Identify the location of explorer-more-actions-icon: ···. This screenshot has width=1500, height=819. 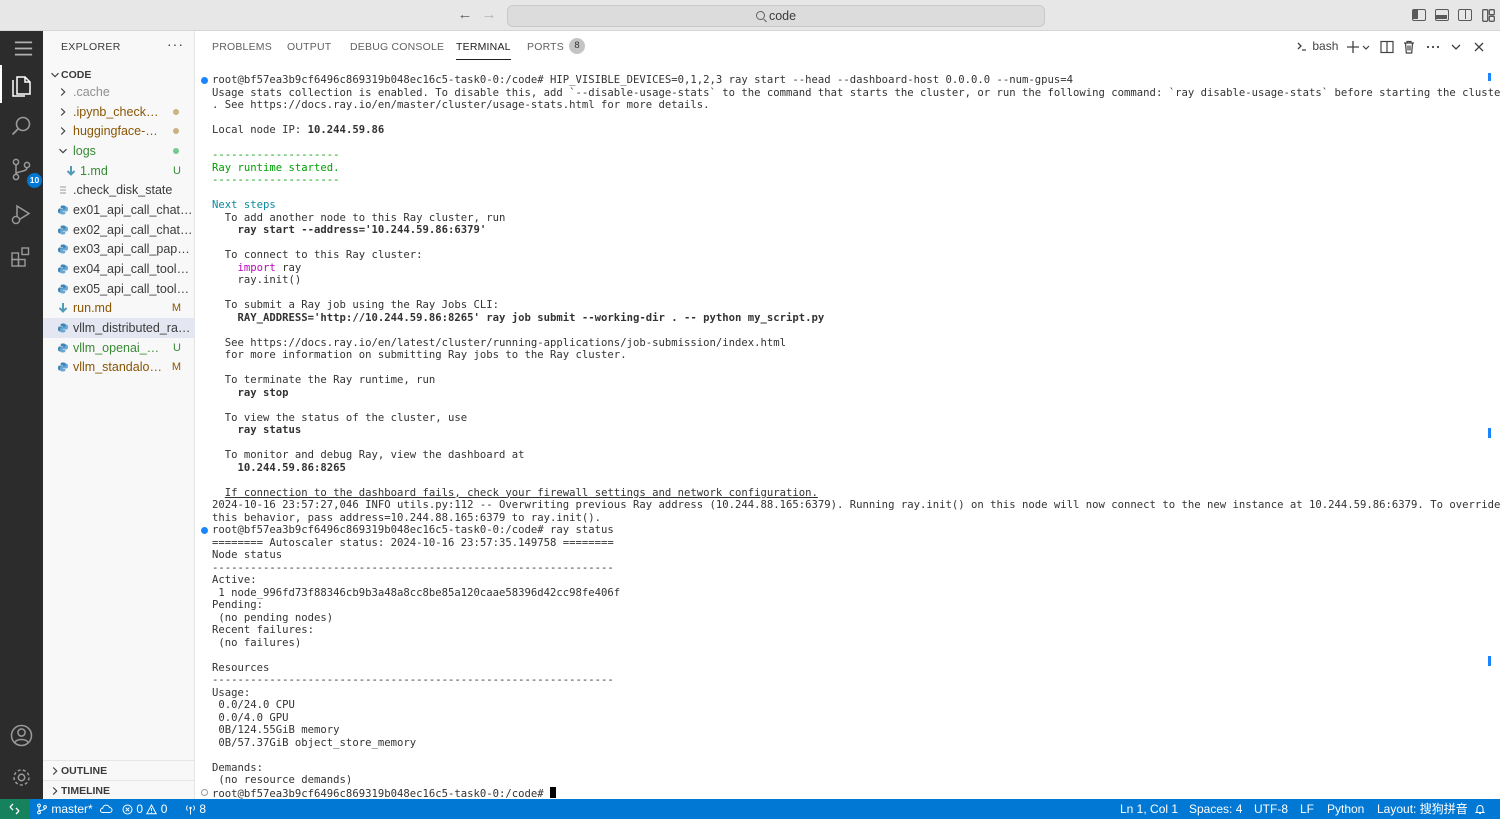
(175, 44).